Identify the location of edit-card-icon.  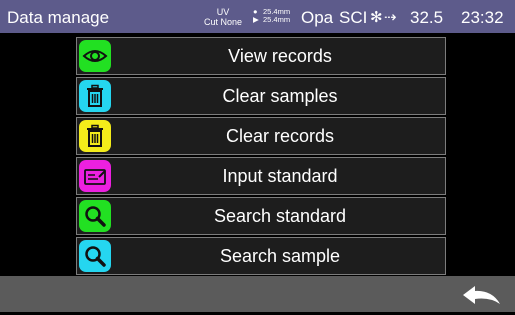
(95, 176).